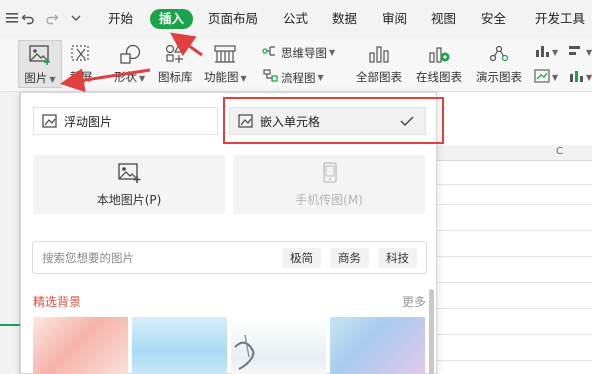  Describe the element at coordinates (105, 80) in the screenshot. I see `arrow-to-picture-button` at that location.